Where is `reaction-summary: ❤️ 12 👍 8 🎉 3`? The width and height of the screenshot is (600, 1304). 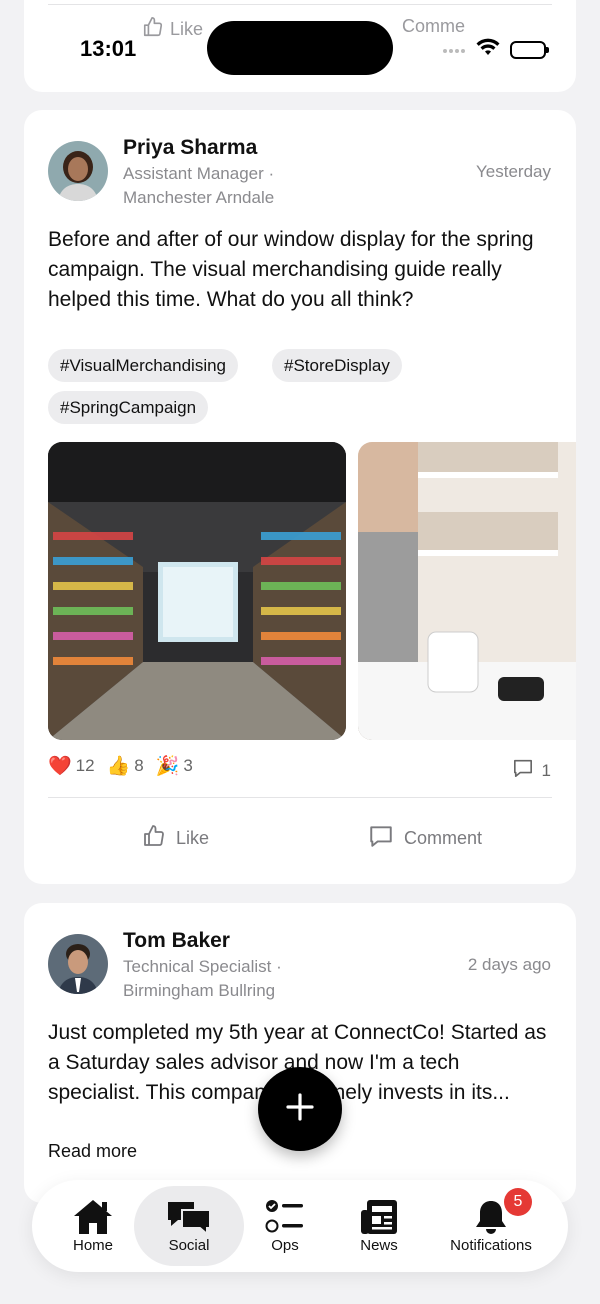 reaction-summary: ❤️ 12 👍 8 🎉 3 is located at coordinates (124, 766).